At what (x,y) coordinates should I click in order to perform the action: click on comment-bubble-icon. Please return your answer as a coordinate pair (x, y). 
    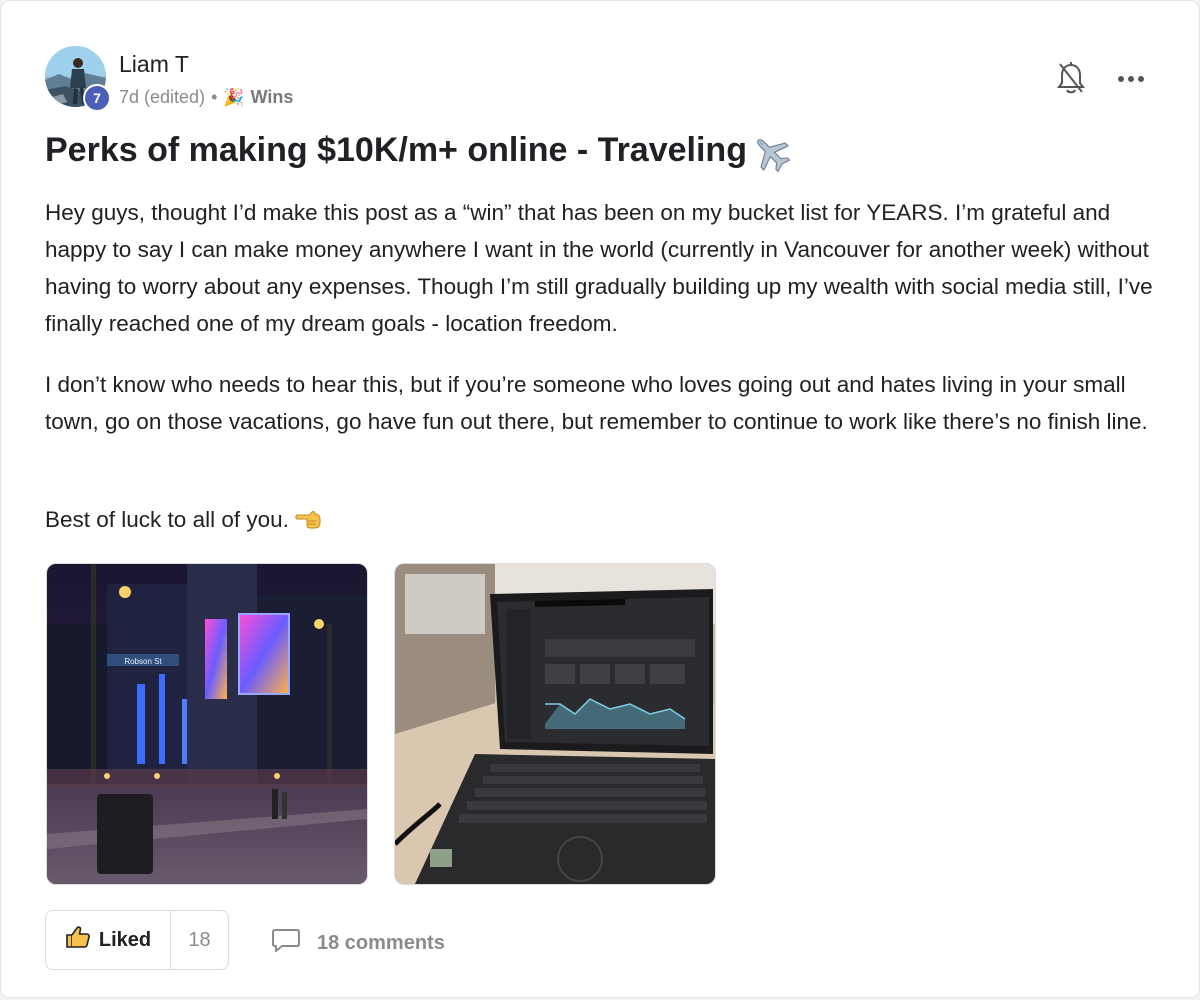
    Looking at the image, I should click on (286, 943).